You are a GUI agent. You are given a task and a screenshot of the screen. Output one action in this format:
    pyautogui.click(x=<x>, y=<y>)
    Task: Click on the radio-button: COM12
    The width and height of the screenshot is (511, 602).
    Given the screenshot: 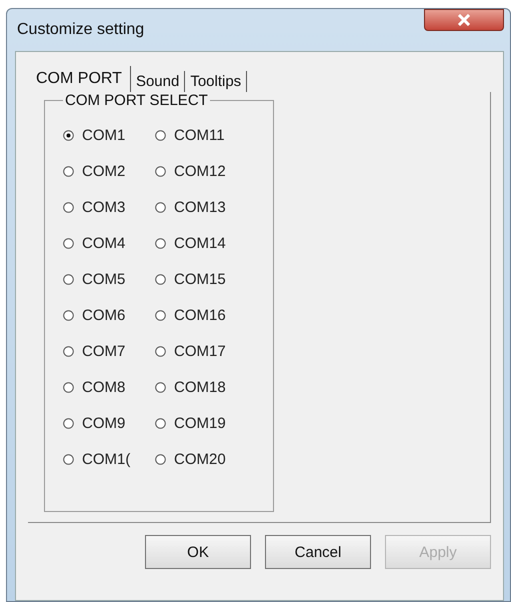 What is the action you would take?
    pyautogui.click(x=205, y=171)
    